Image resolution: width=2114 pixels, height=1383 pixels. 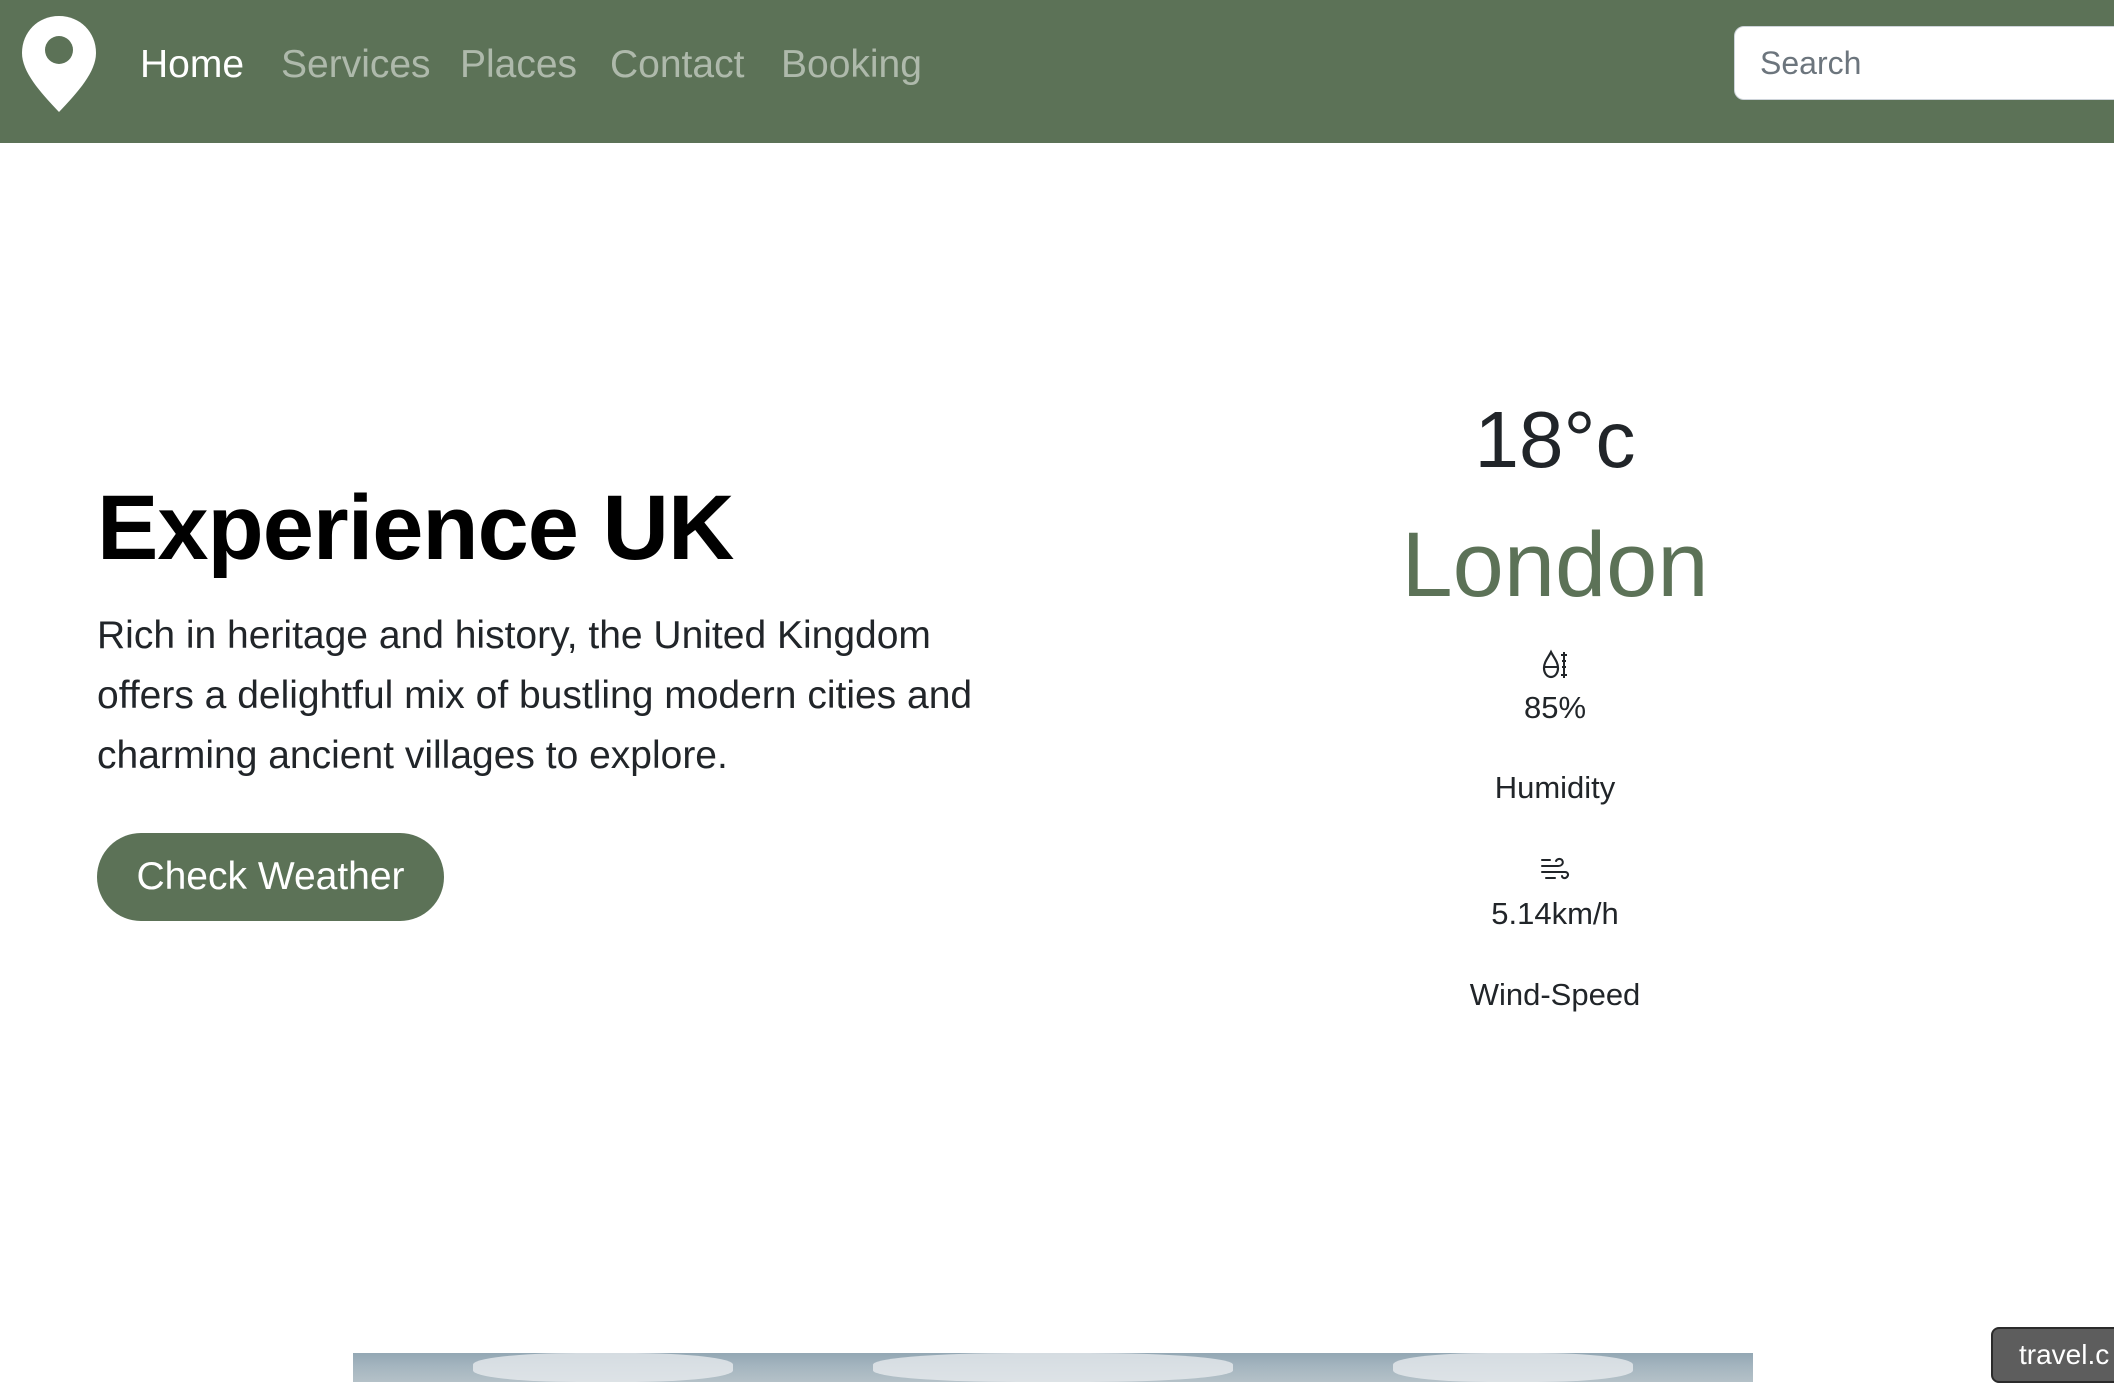 What do you see at coordinates (1555, 787) in the screenshot?
I see `humidity-label: Humidity` at bounding box center [1555, 787].